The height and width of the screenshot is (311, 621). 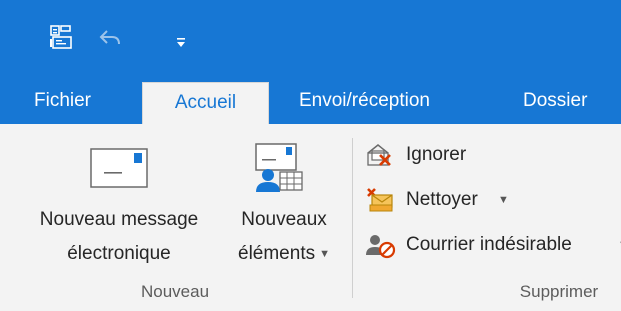 I want to click on tab-dossier: Dossier, so click(x=555, y=101).